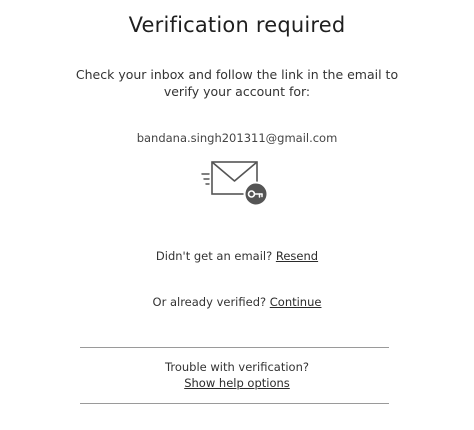 This screenshot has height=430, width=474. I want to click on show-help-options-link: Show help options, so click(237, 383).